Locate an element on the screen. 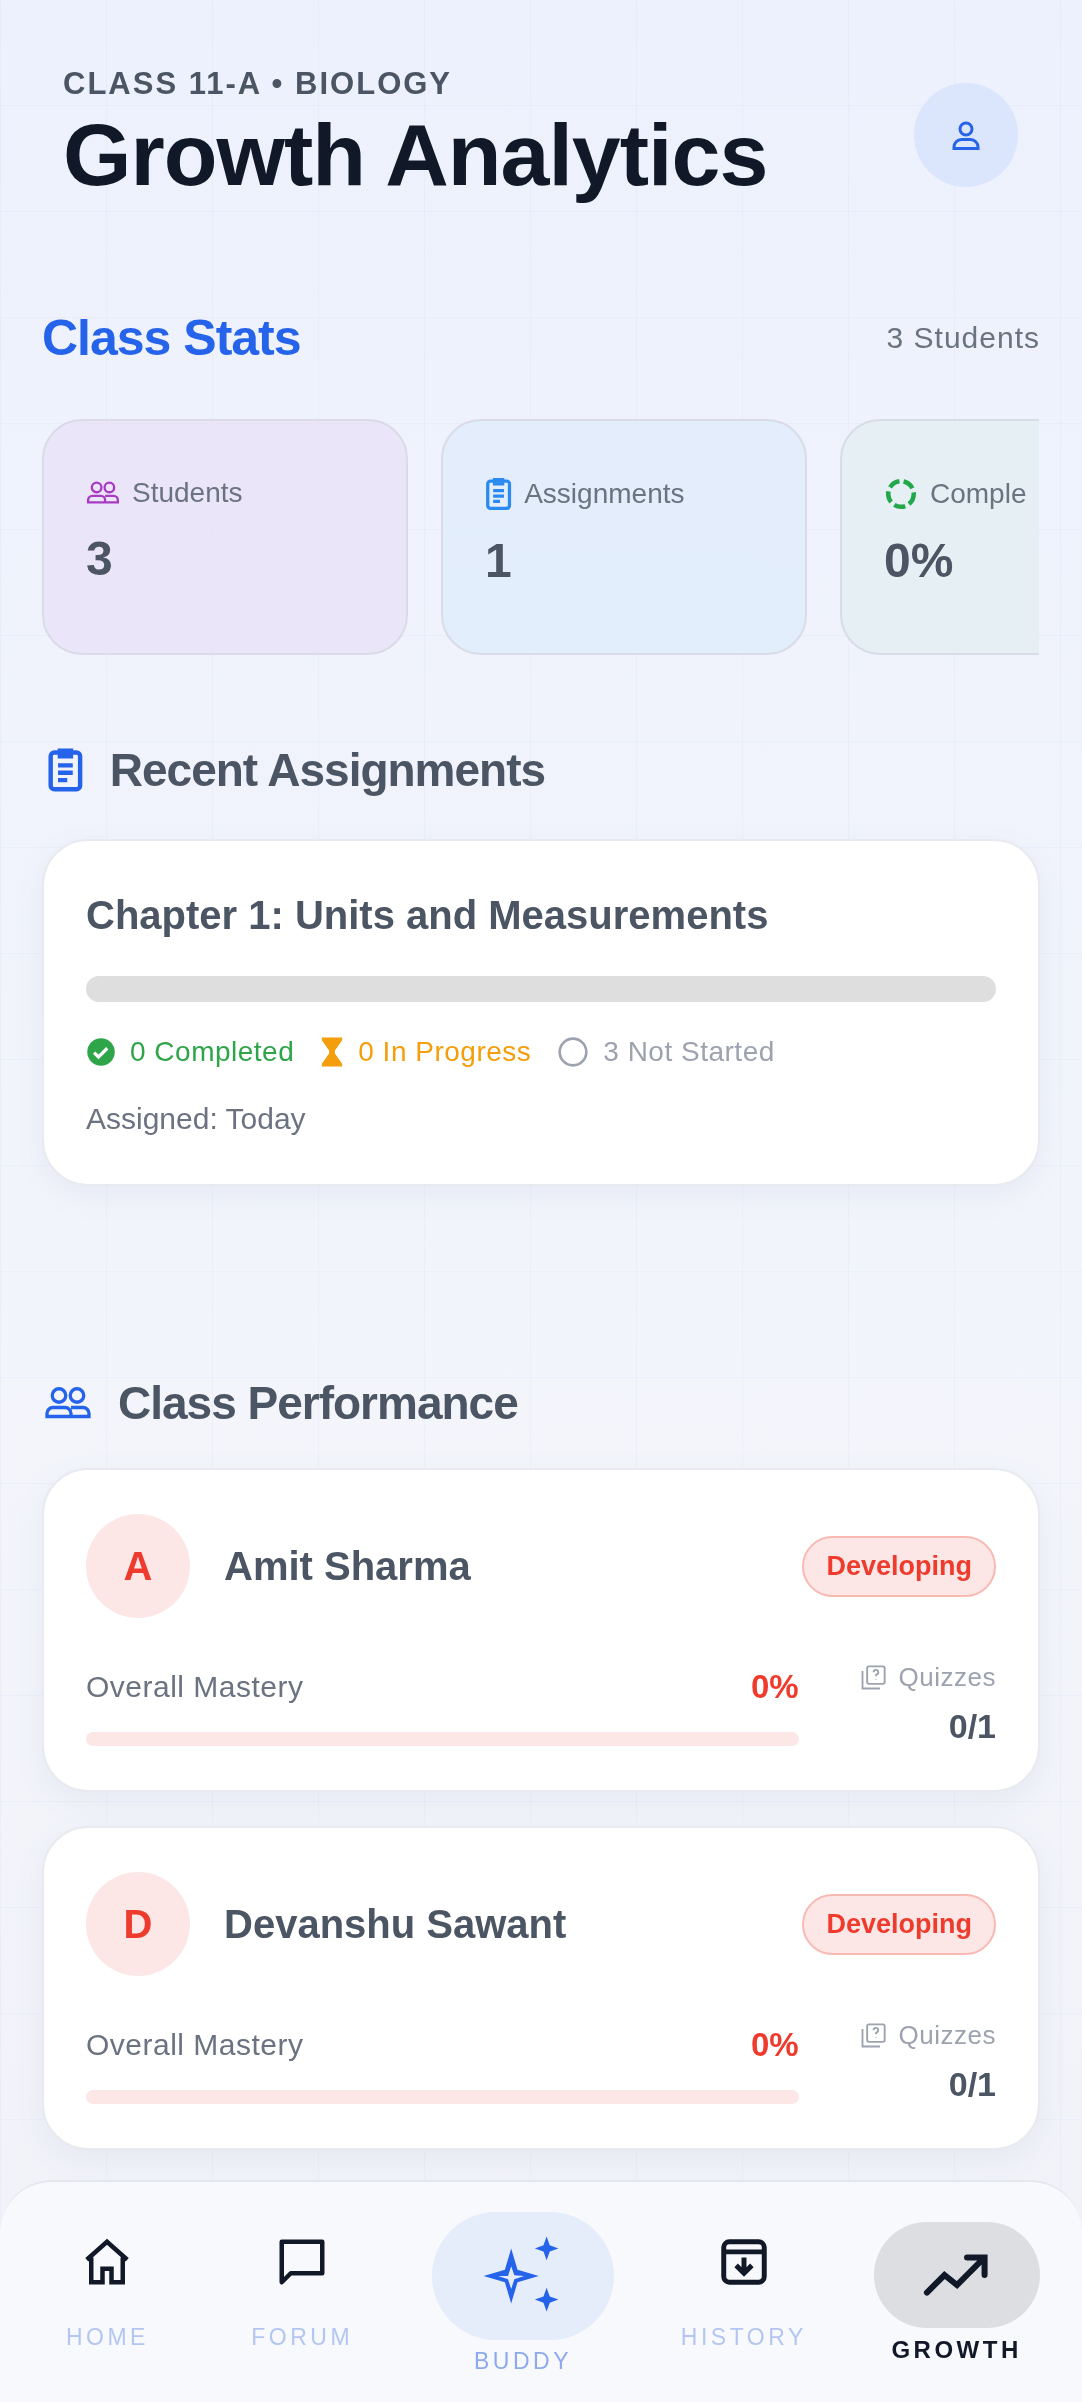 Image resolution: width=1082 pixels, height=2402 pixels. student-count: 3 Students is located at coordinates (963, 338).